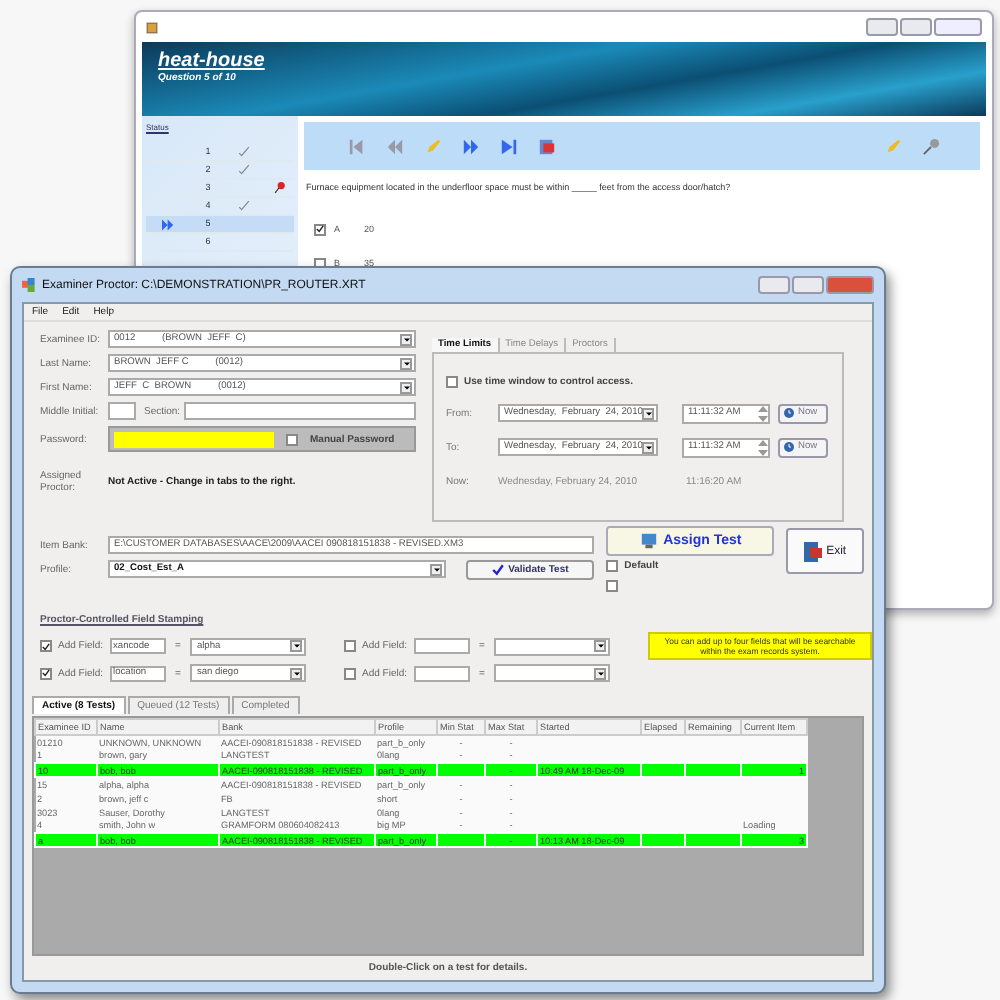 Image resolution: width=1000 pixels, height=1000 pixels. Describe the element at coordinates (498, 569) in the screenshot. I see `checkmark-icon` at that location.